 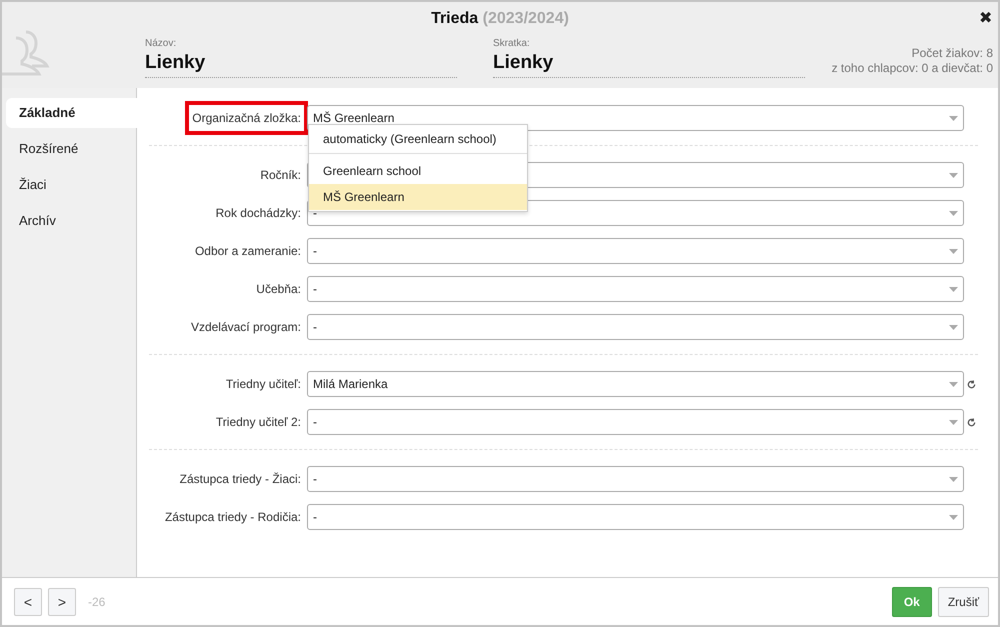 I want to click on field-label: Vzdelávací program:, so click(x=245, y=327).